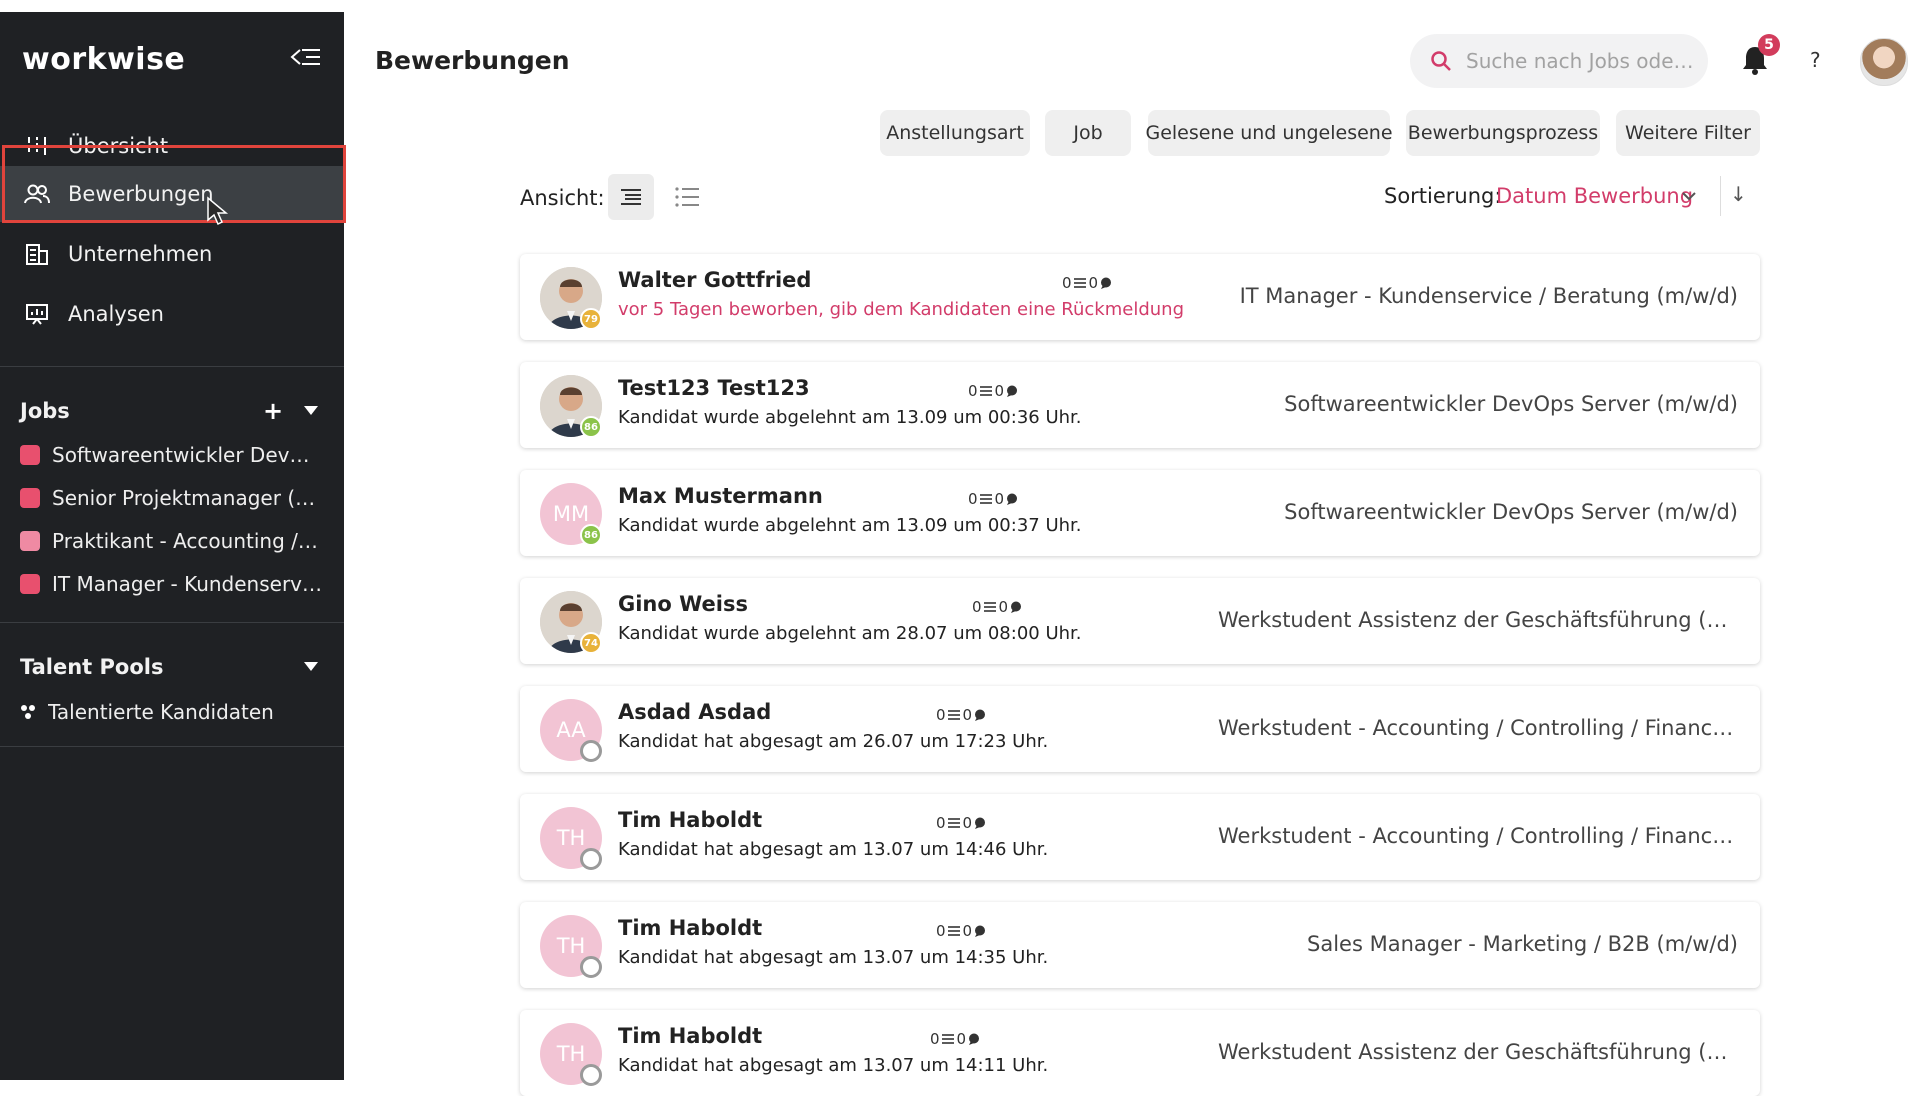  Describe the element at coordinates (714, 280) in the screenshot. I see `candidate-name: Walter Gottfried` at that location.